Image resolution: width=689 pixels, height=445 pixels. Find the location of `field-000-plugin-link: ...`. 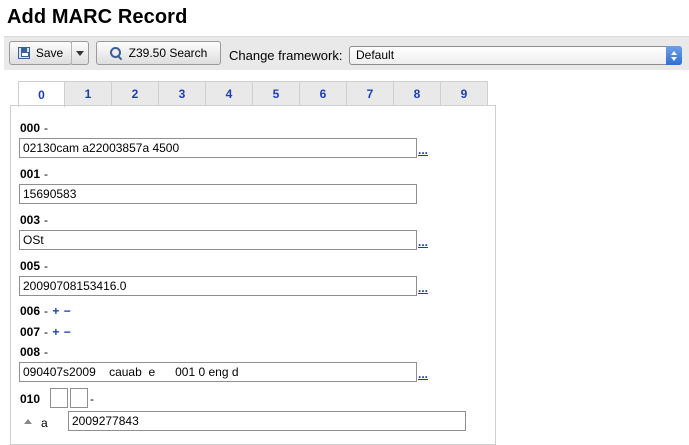

field-000-plugin-link: ... is located at coordinates (423, 150).